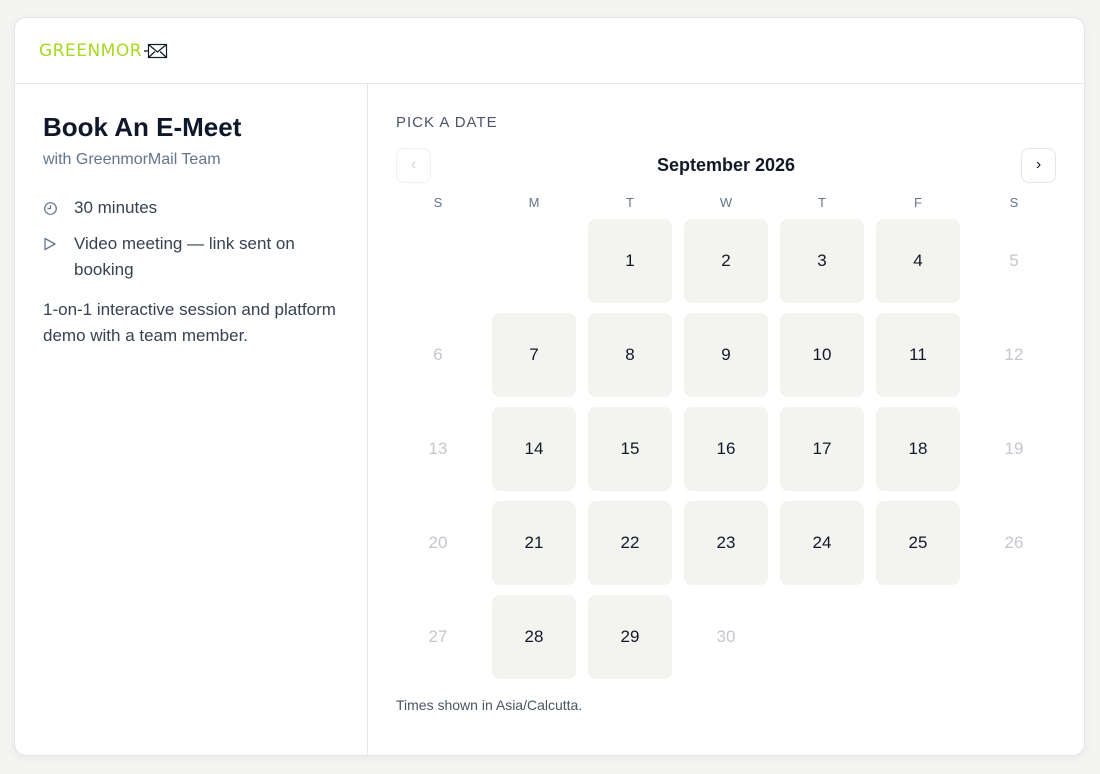 The width and height of the screenshot is (1100, 774). What do you see at coordinates (58, 244) in the screenshot?
I see `play-icon` at bounding box center [58, 244].